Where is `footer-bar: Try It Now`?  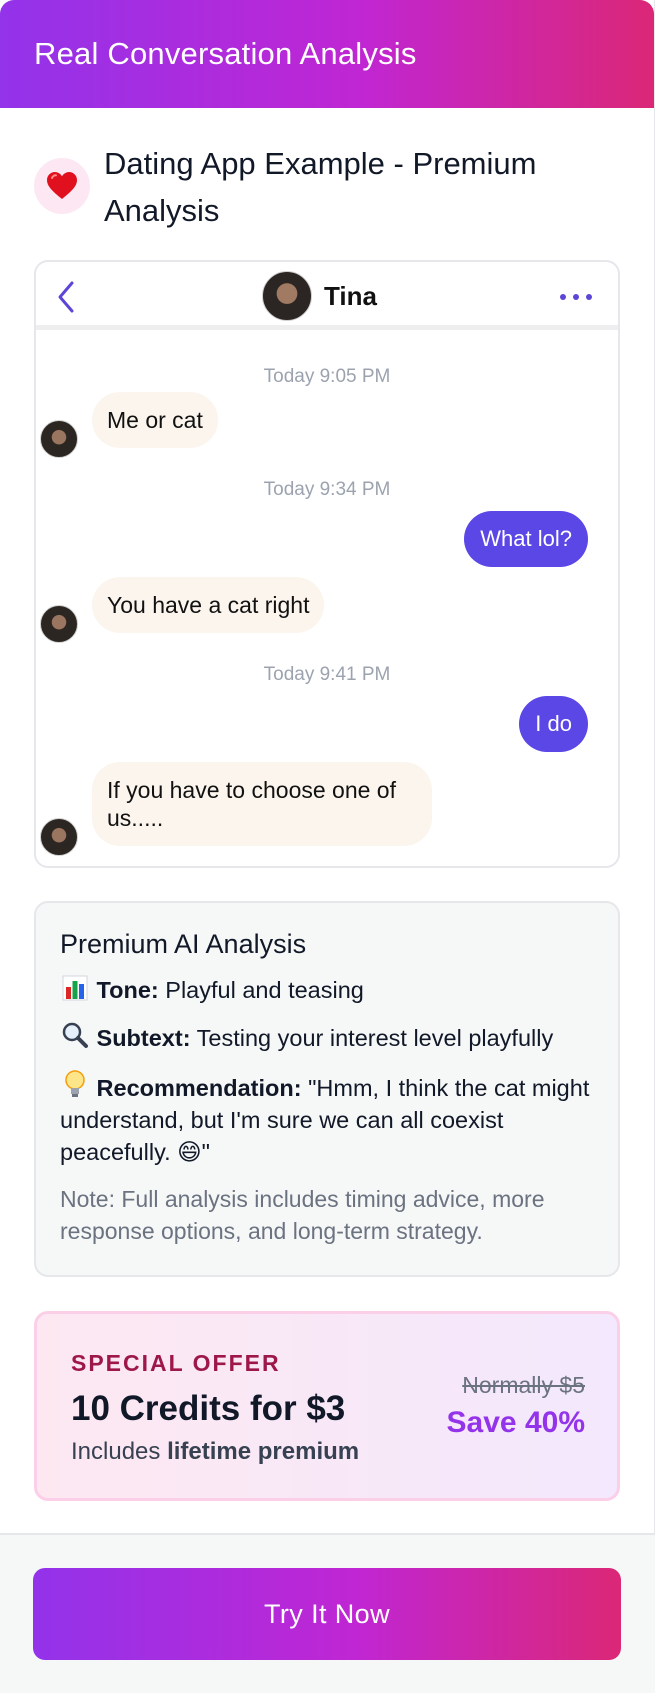 footer-bar: Try It Now is located at coordinates (327, 1613).